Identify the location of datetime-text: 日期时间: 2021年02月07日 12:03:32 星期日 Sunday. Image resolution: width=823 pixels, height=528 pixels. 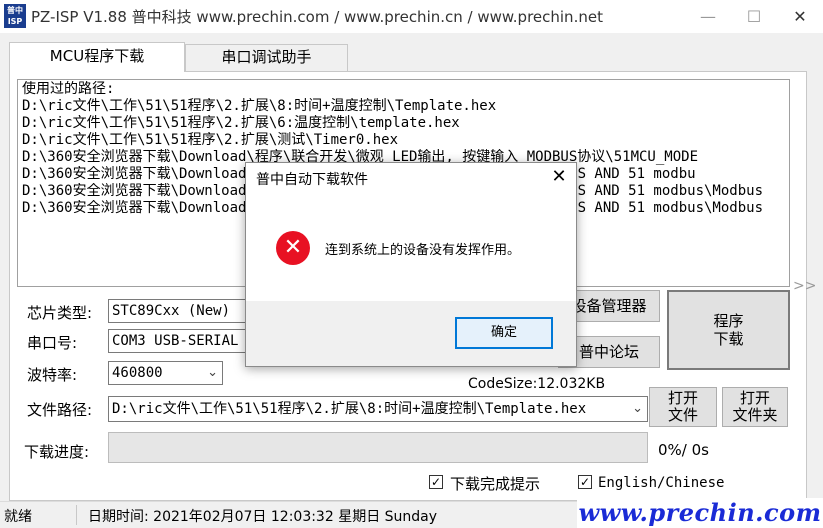
(263, 517).